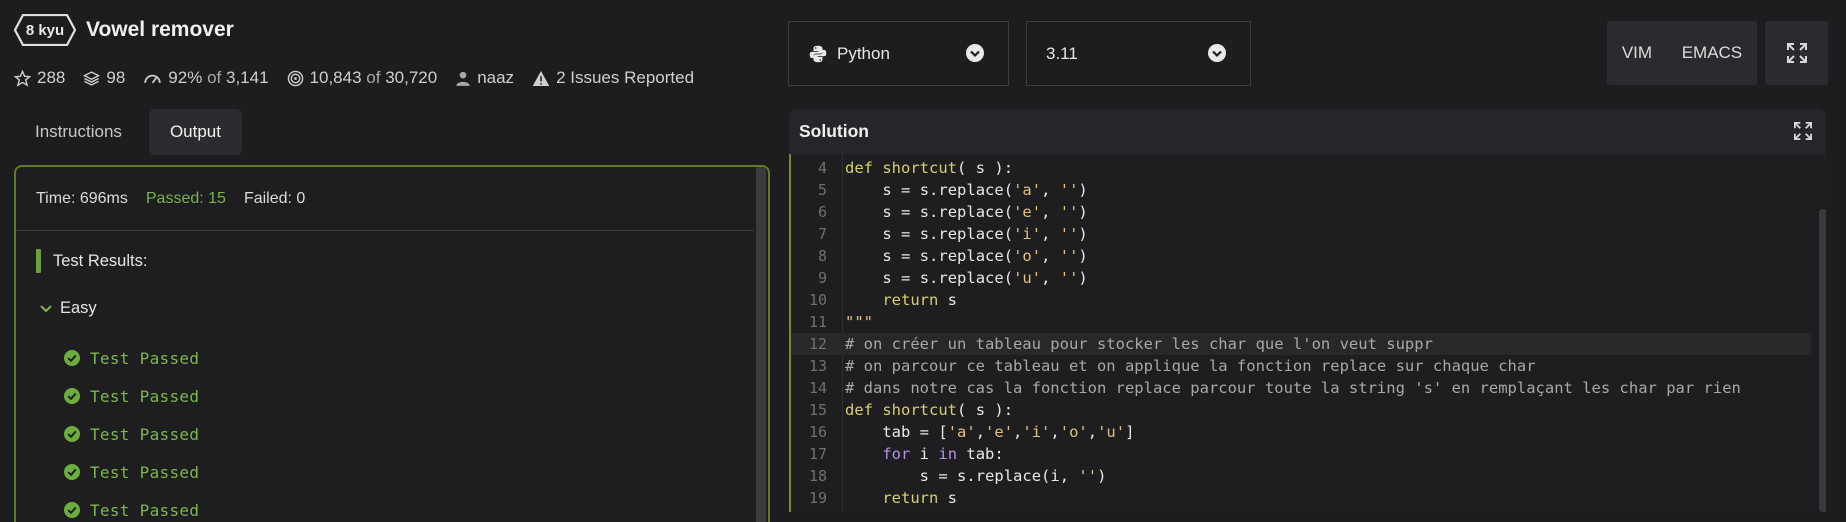  What do you see at coordinates (985, 190) in the screenshot?
I see `code-text: s = s.replace('a', '')` at bounding box center [985, 190].